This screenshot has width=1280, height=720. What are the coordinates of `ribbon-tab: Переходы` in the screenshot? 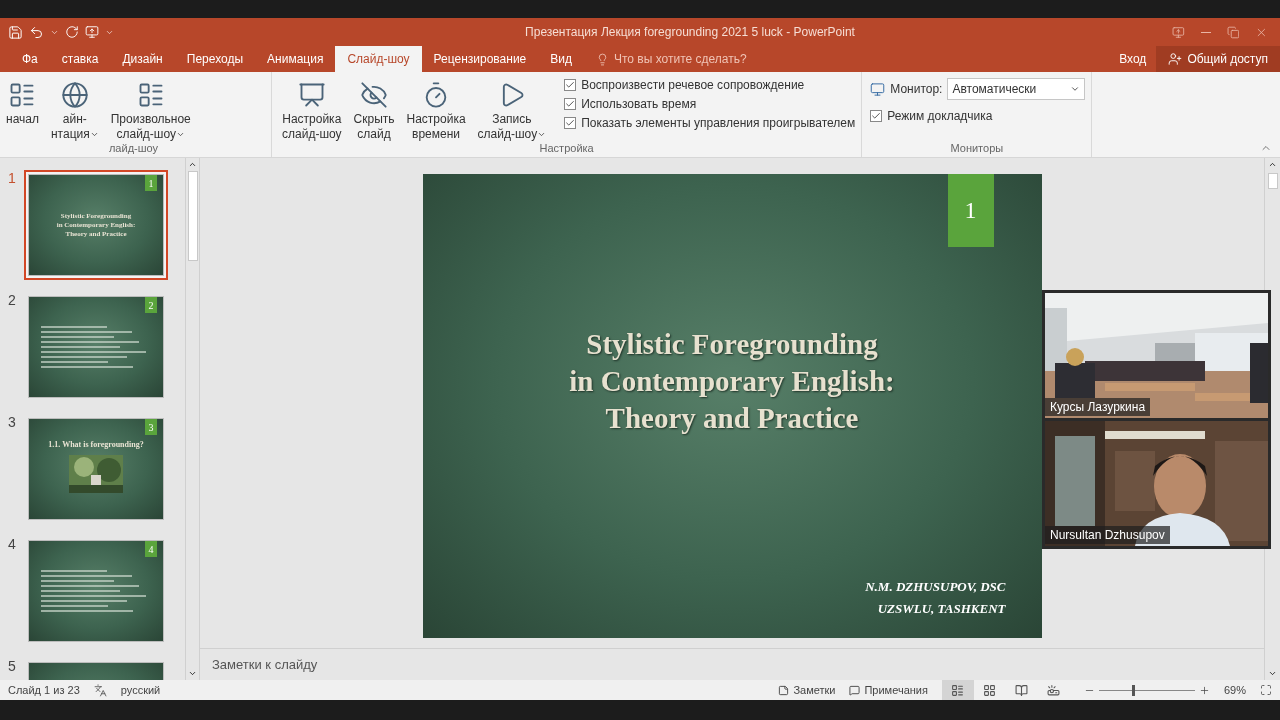 It's located at (215, 59).